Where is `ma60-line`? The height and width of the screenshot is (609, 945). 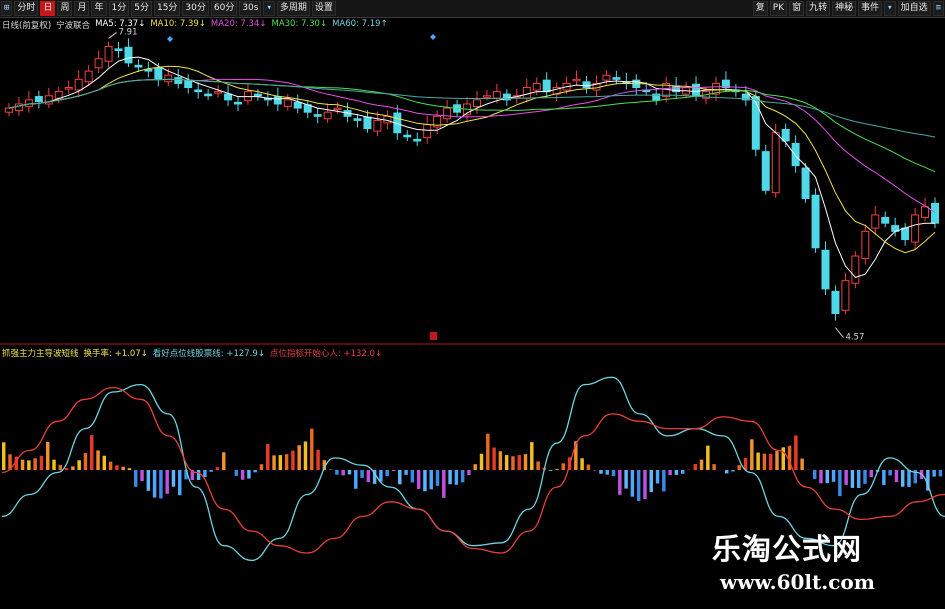
ma60-line is located at coordinates (472, 108).